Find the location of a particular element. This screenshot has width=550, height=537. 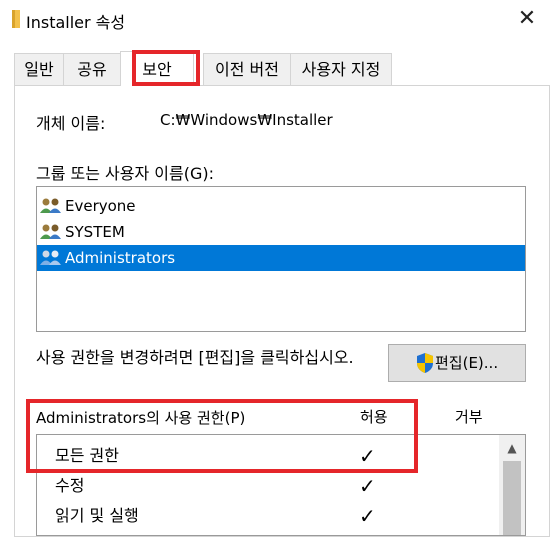

title-bar: Installer 속성 ✕ is located at coordinates (275, 20).